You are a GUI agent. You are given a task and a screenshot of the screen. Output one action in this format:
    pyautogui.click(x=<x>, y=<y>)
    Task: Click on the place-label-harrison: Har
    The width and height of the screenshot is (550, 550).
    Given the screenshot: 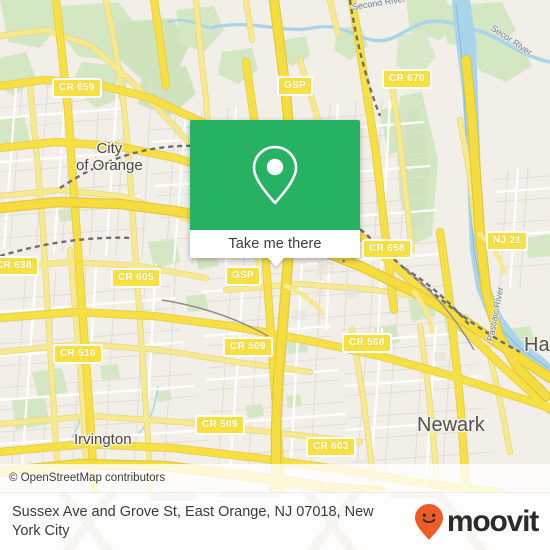 What is the action you would take?
    pyautogui.click(x=537, y=345)
    